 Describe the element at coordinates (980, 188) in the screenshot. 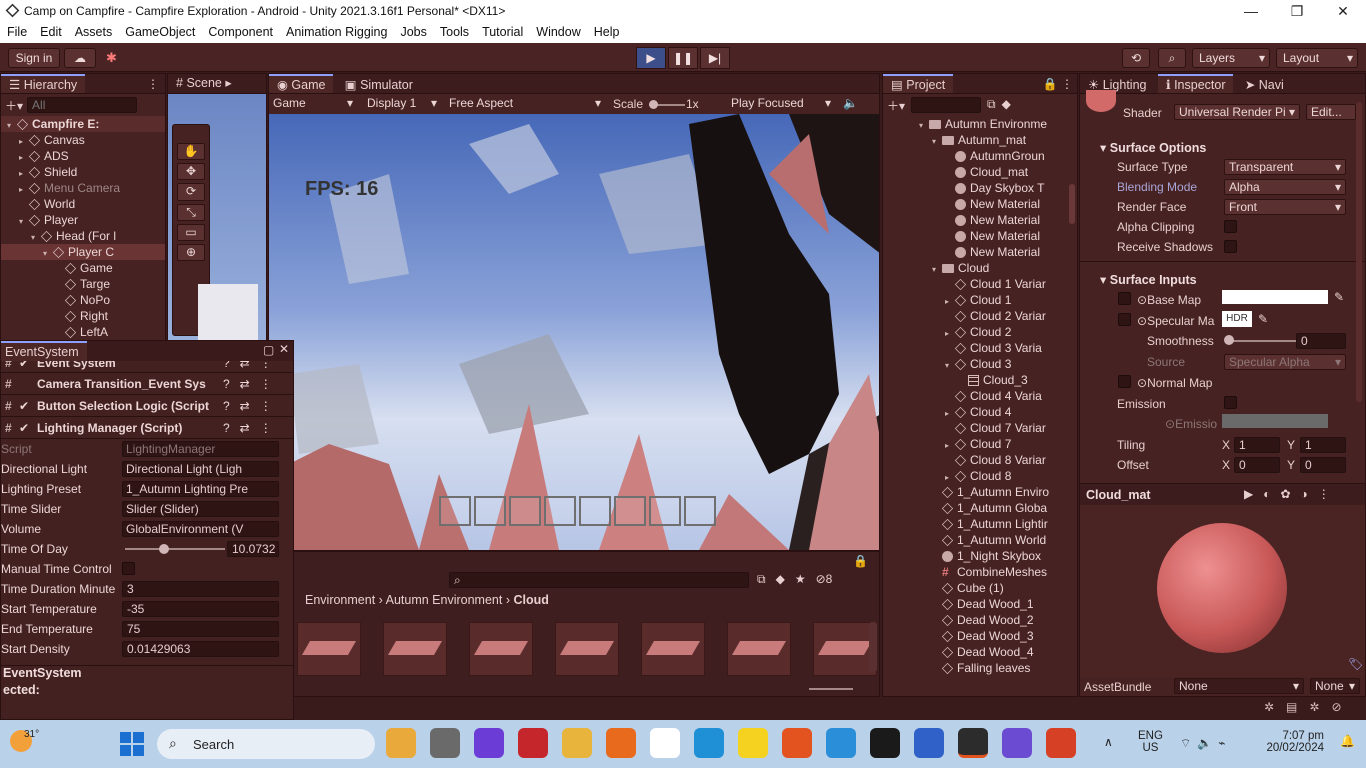

I see `project-item: Day Skybox T` at that location.